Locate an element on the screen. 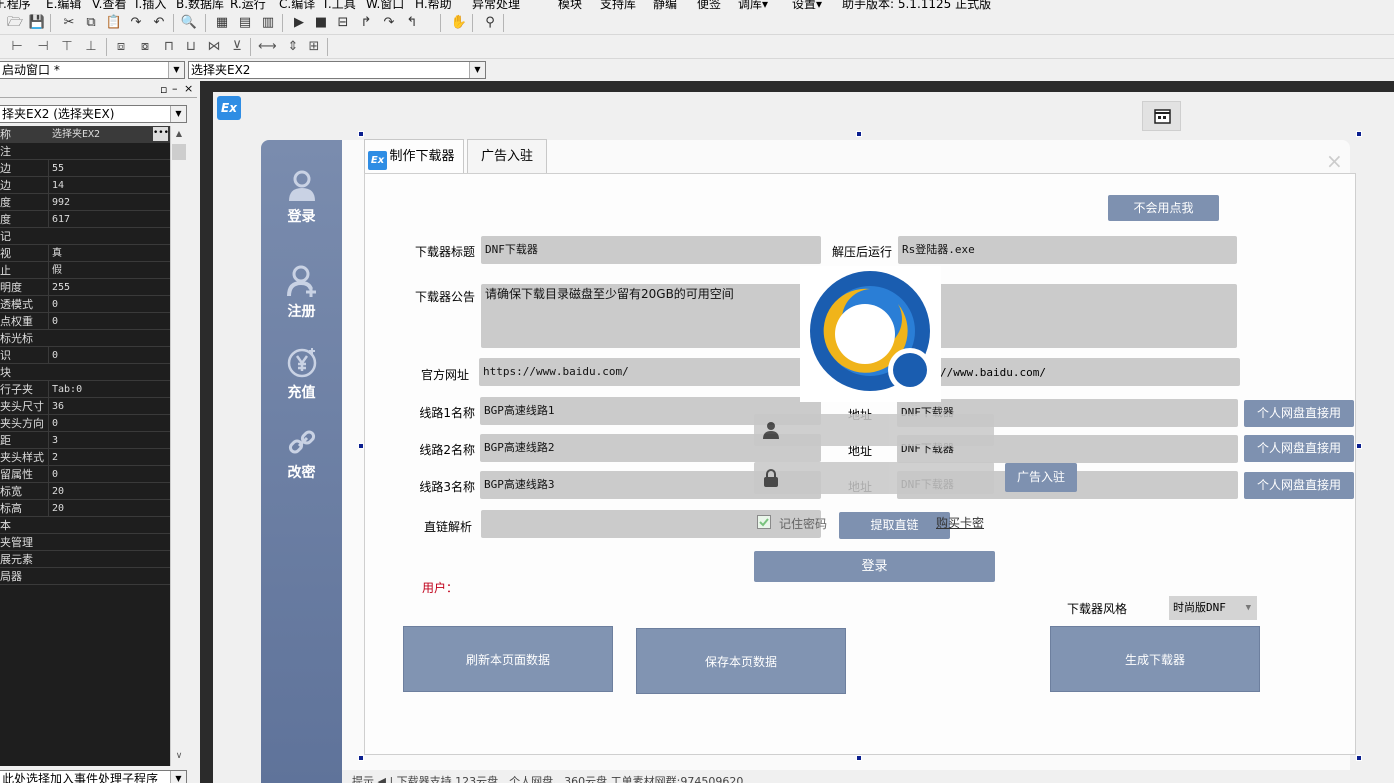 The image size is (1394, 783). buy-card-link: 购买卡密 is located at coordinates (960, 522).